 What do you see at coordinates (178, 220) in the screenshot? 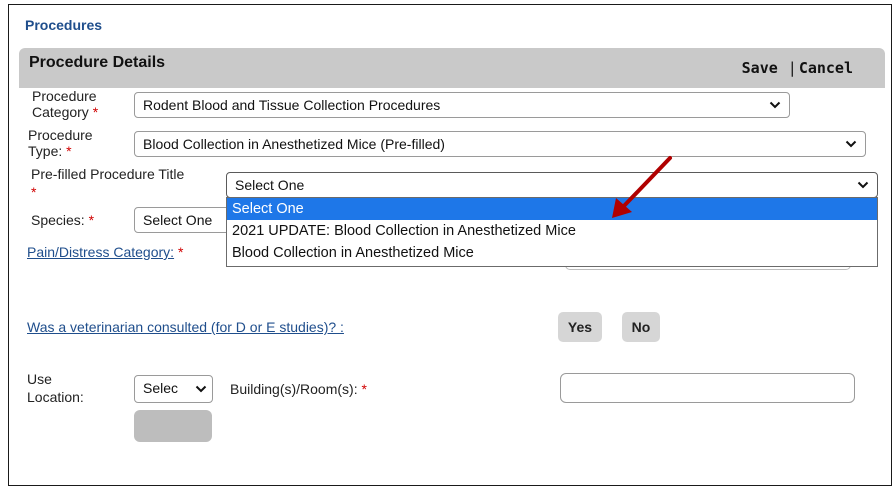
I see `species-value: Select One` at bounding box center [178, 220].